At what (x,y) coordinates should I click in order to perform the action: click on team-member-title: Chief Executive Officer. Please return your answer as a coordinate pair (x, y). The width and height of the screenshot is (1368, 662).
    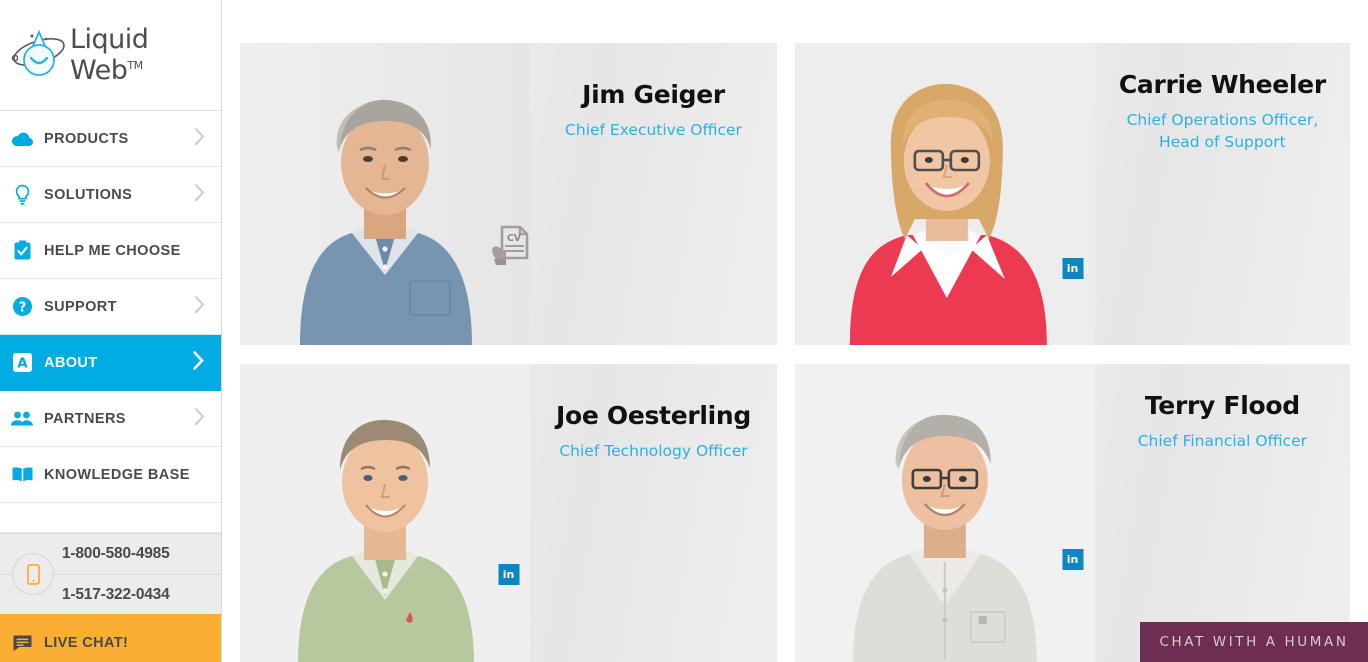
    Looking at the image, I should click on (653, 129).